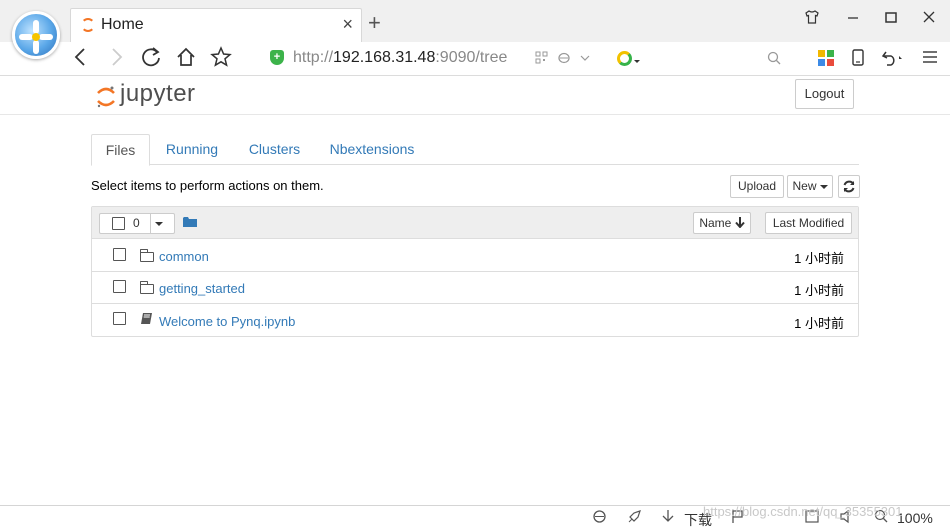  What do you see at coordinates (186, 60) in the screenshot?
I see `home-icon` at bounding box center [186, 60].